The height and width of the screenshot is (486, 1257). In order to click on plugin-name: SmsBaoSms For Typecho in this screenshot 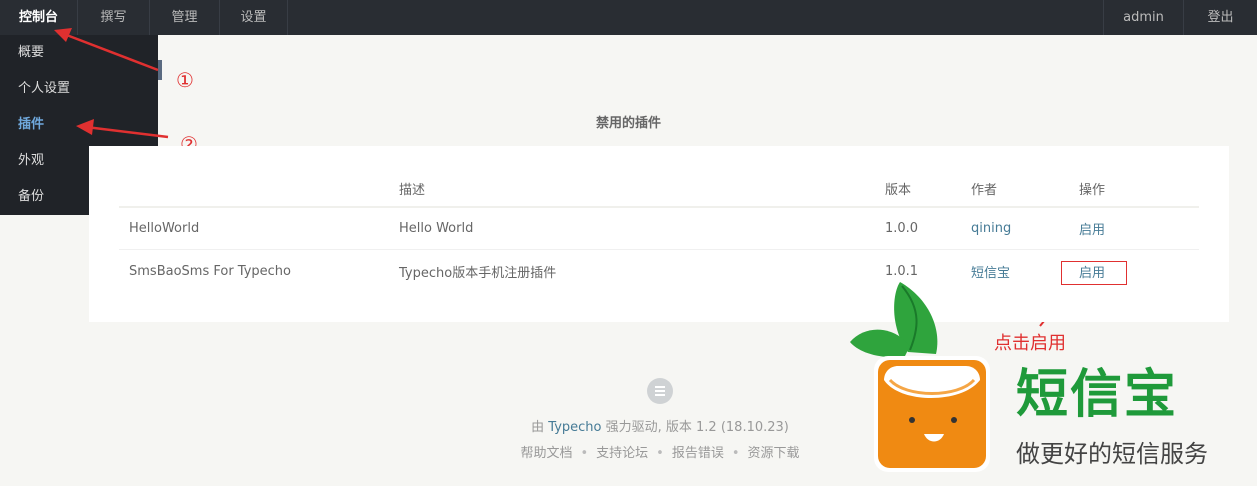, I will do `click(210, 271)`.